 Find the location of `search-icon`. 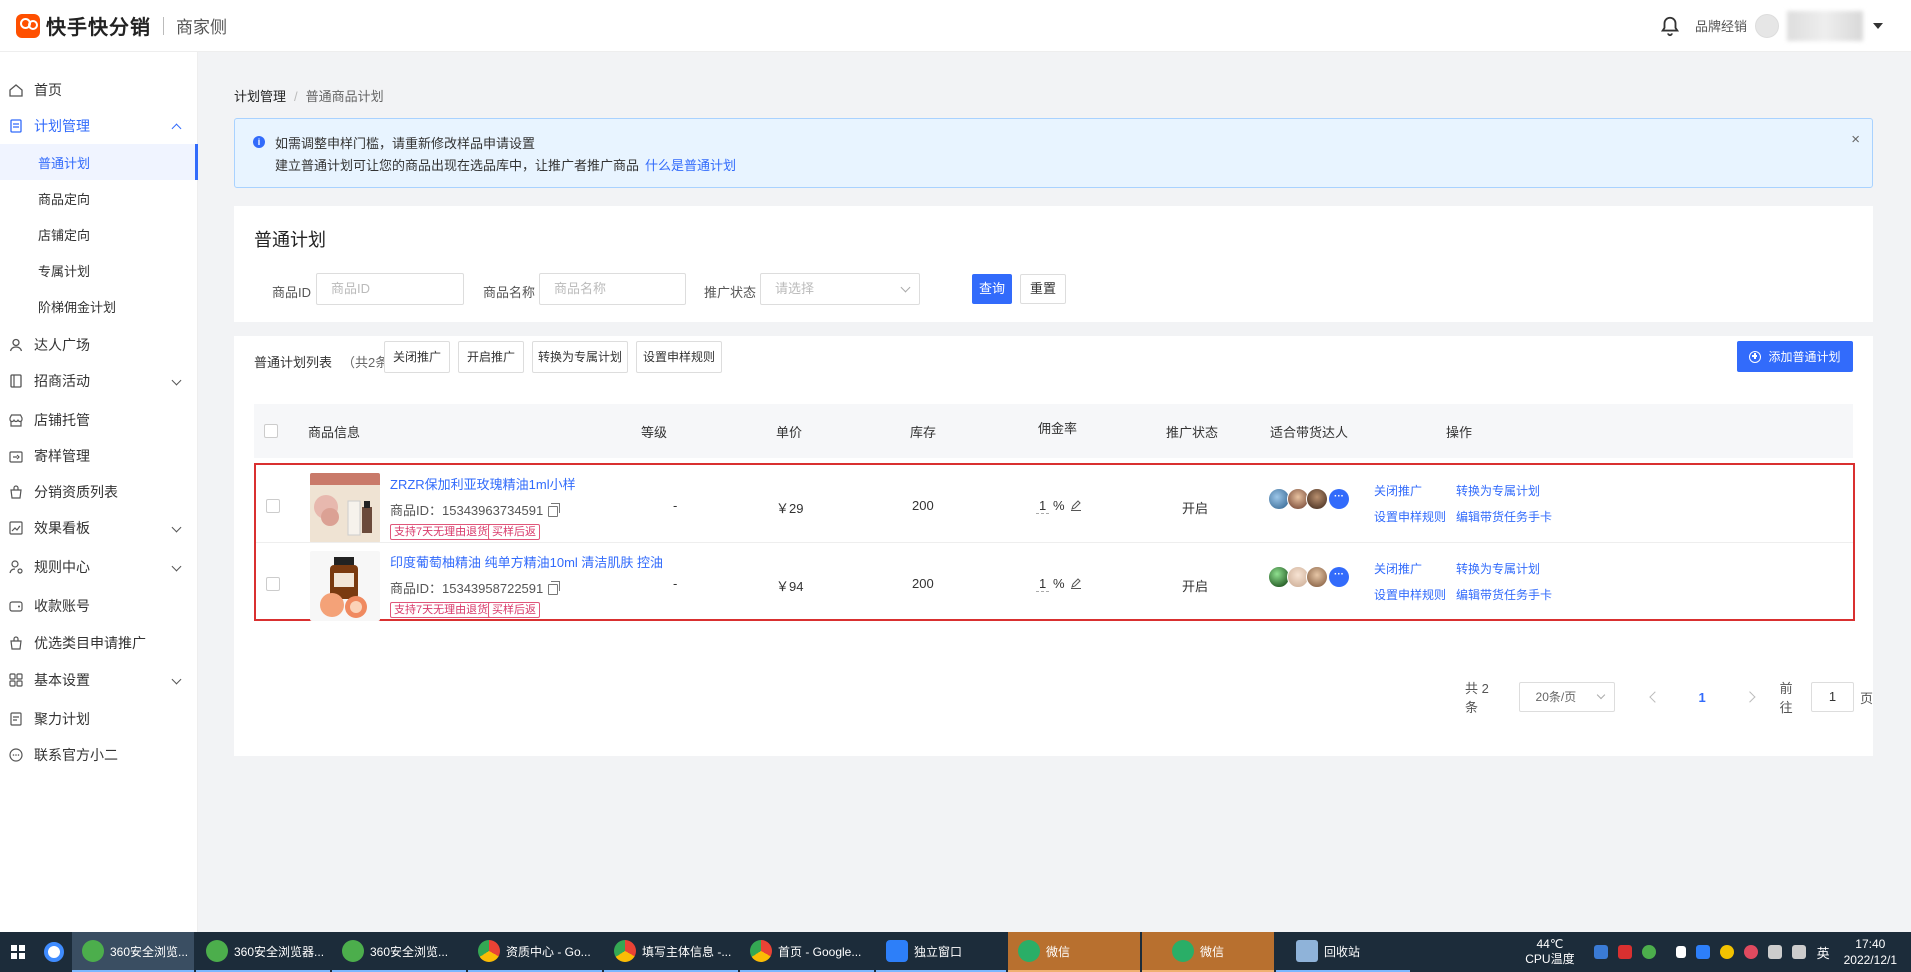

search-icon is located at coordinates (54, 952).